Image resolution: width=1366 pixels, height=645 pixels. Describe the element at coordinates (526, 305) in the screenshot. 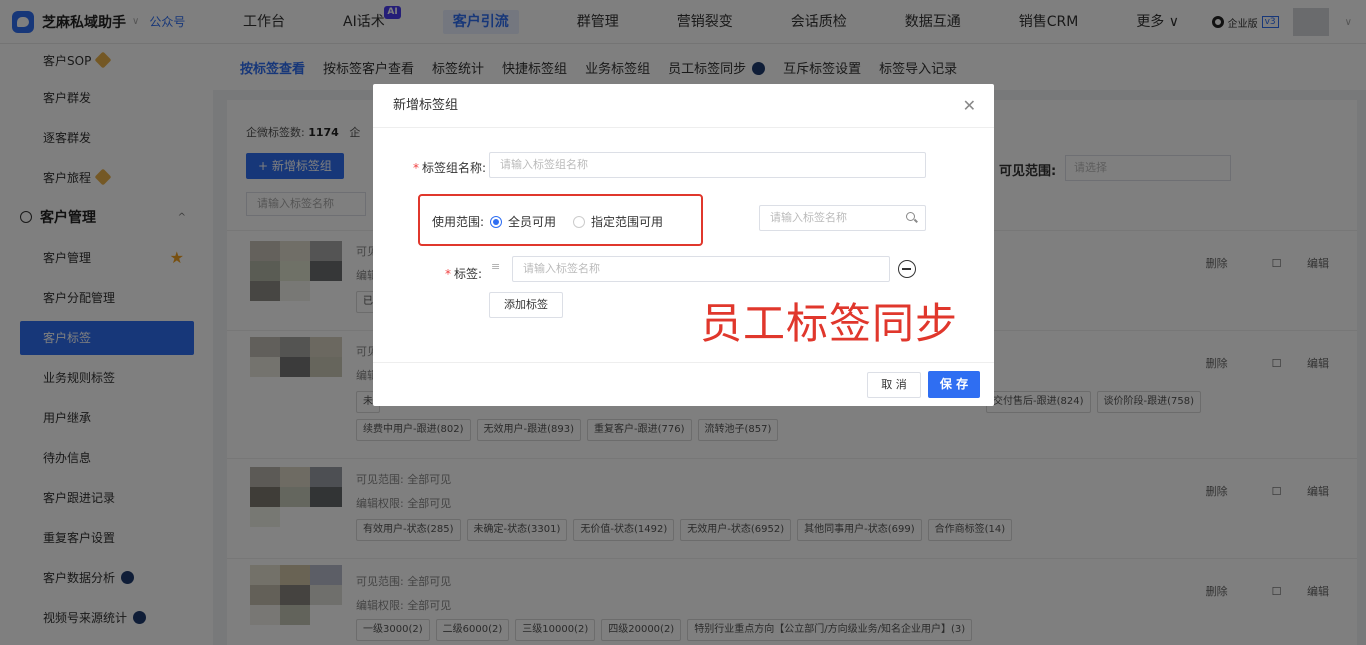

I see `add-tag-button: 添加标签` at that location.